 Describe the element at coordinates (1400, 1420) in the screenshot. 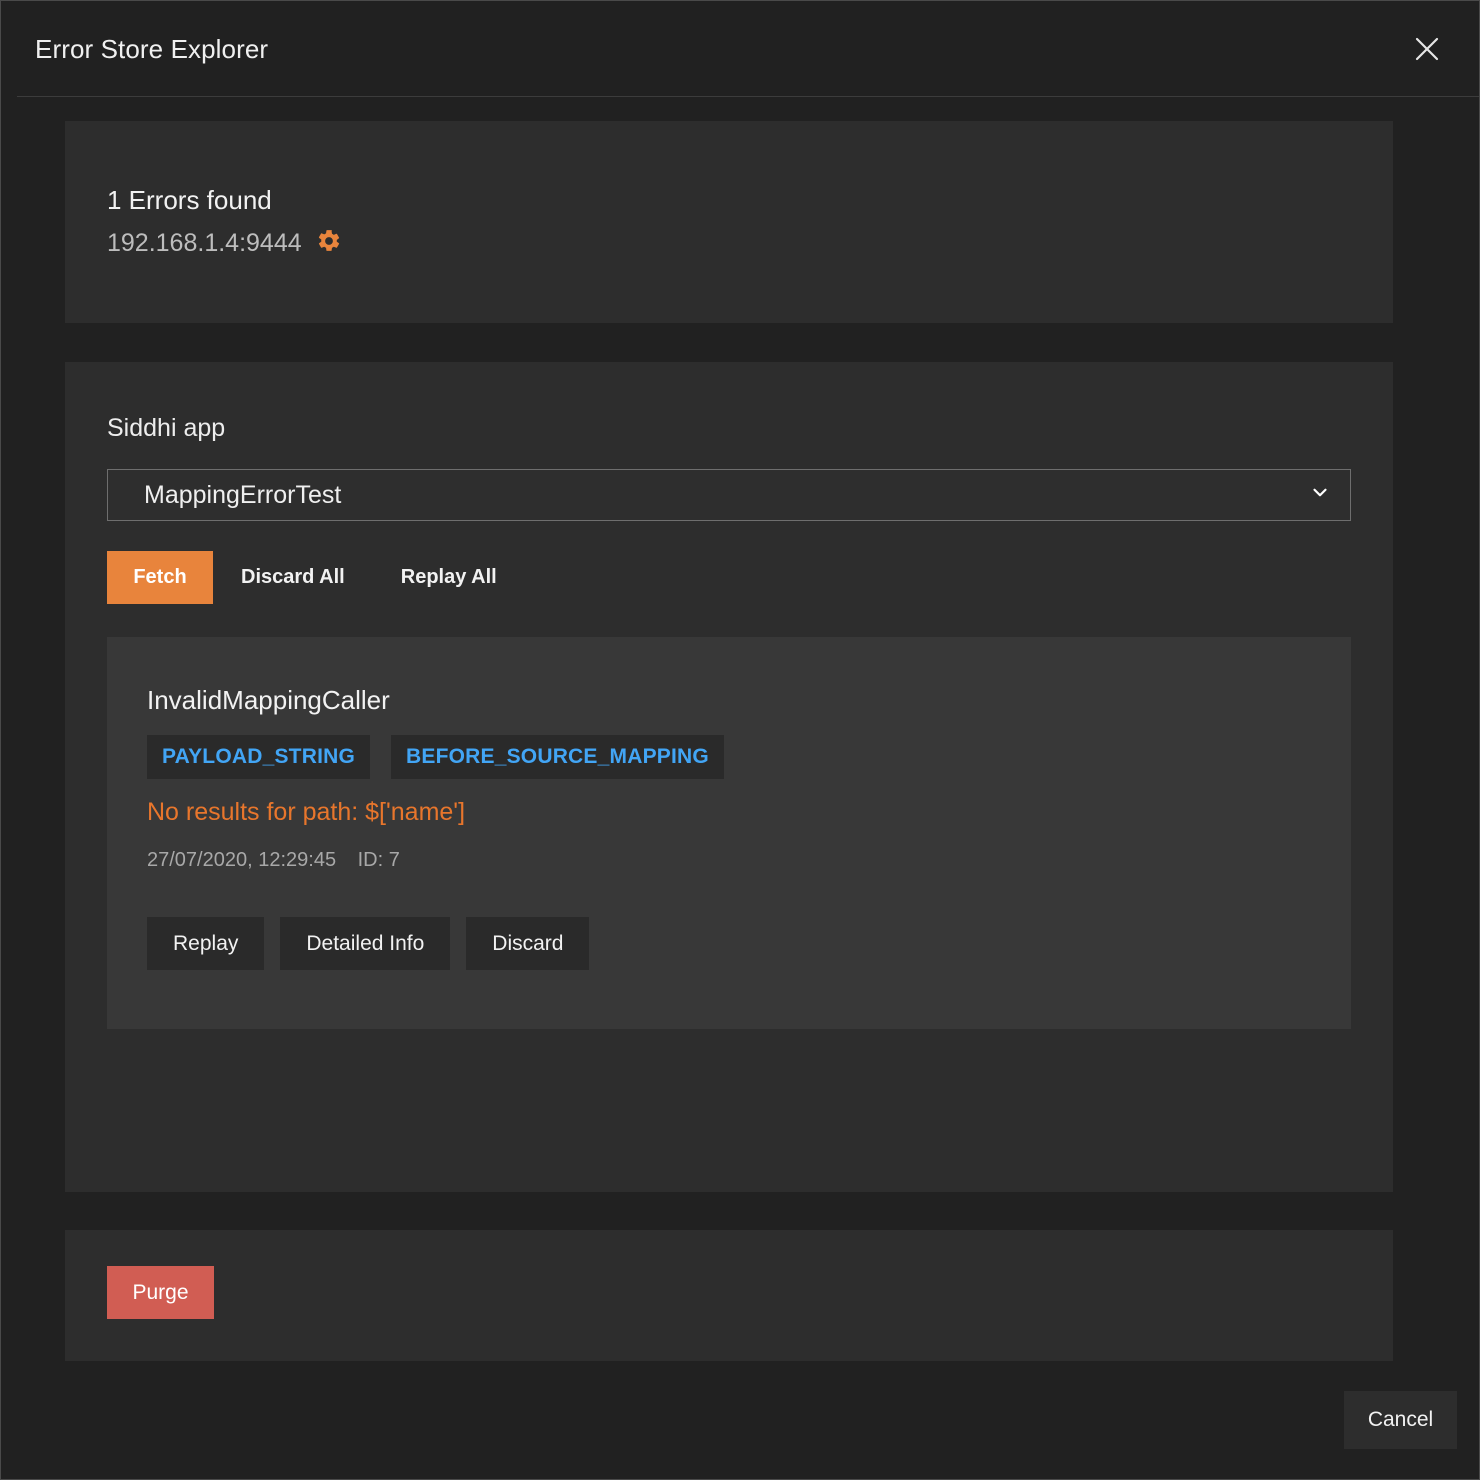

I see `cancel-button: Cancel` at that location.